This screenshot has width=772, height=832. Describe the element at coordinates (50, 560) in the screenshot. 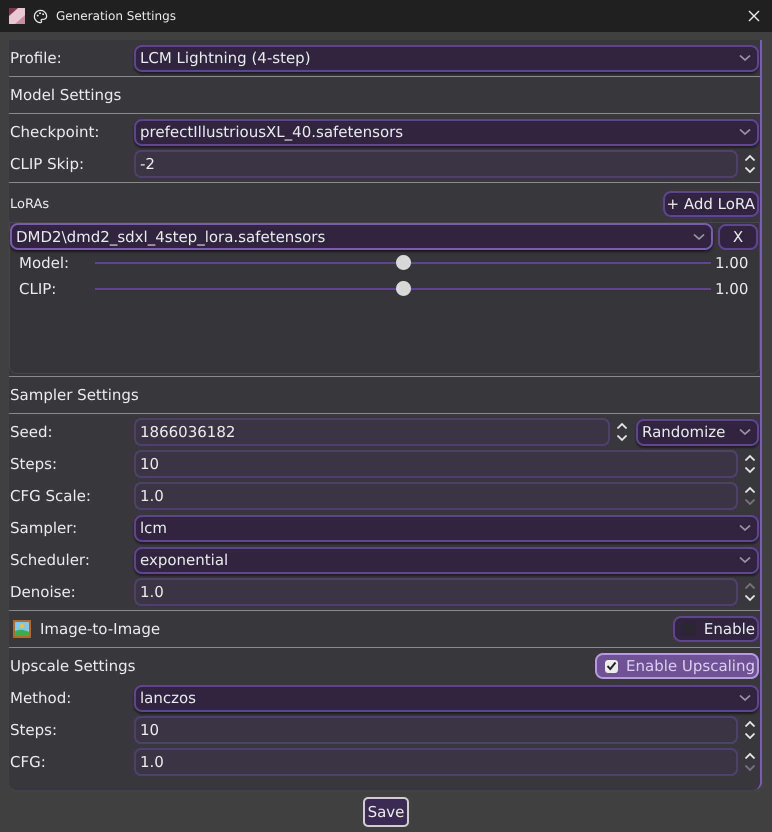

I see `field-label: Scheduler:` at that location.